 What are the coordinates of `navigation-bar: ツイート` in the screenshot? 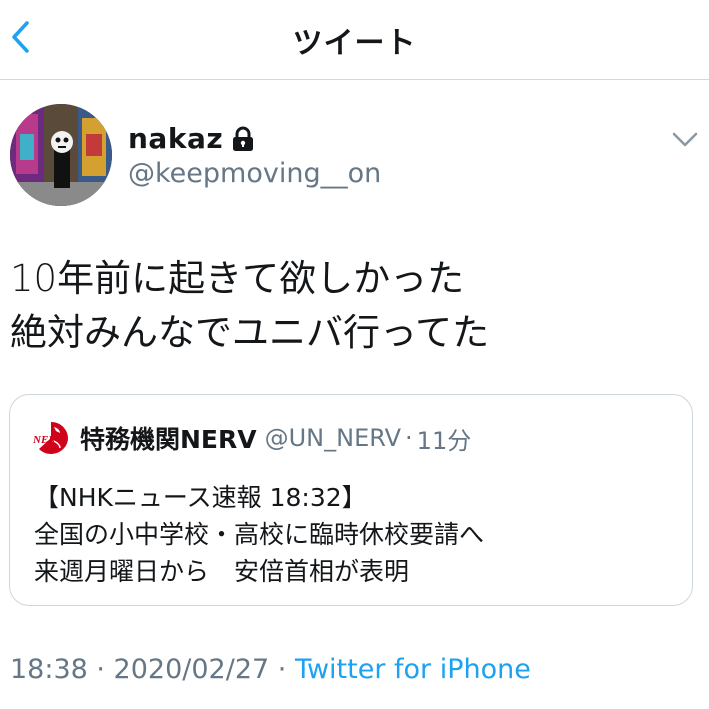 It's located at (354, 40).